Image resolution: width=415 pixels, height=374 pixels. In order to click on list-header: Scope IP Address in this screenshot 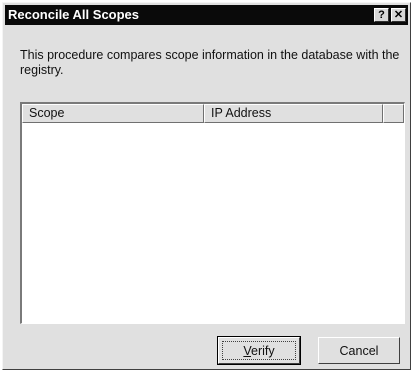, I will do `click(213, 113)`.